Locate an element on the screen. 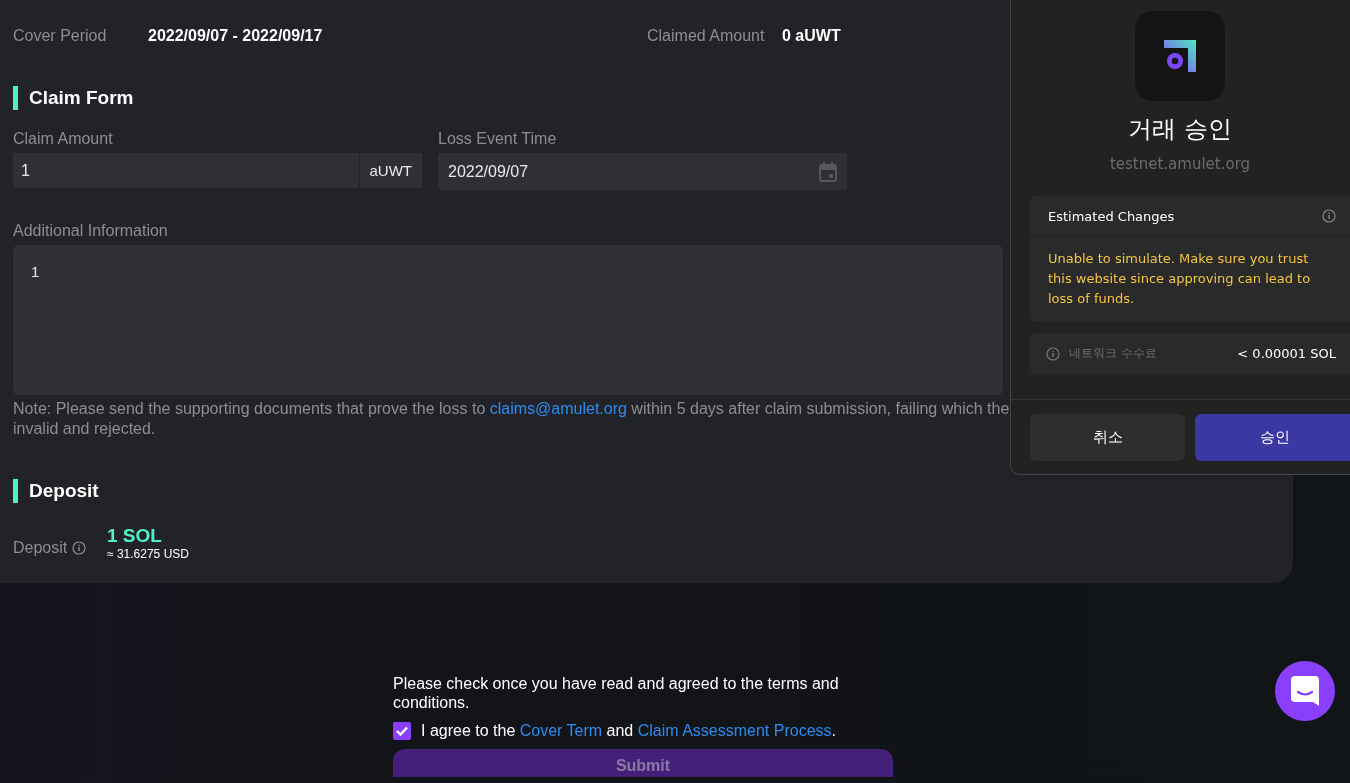  chat-icon is located at coordinates (1305, 691).